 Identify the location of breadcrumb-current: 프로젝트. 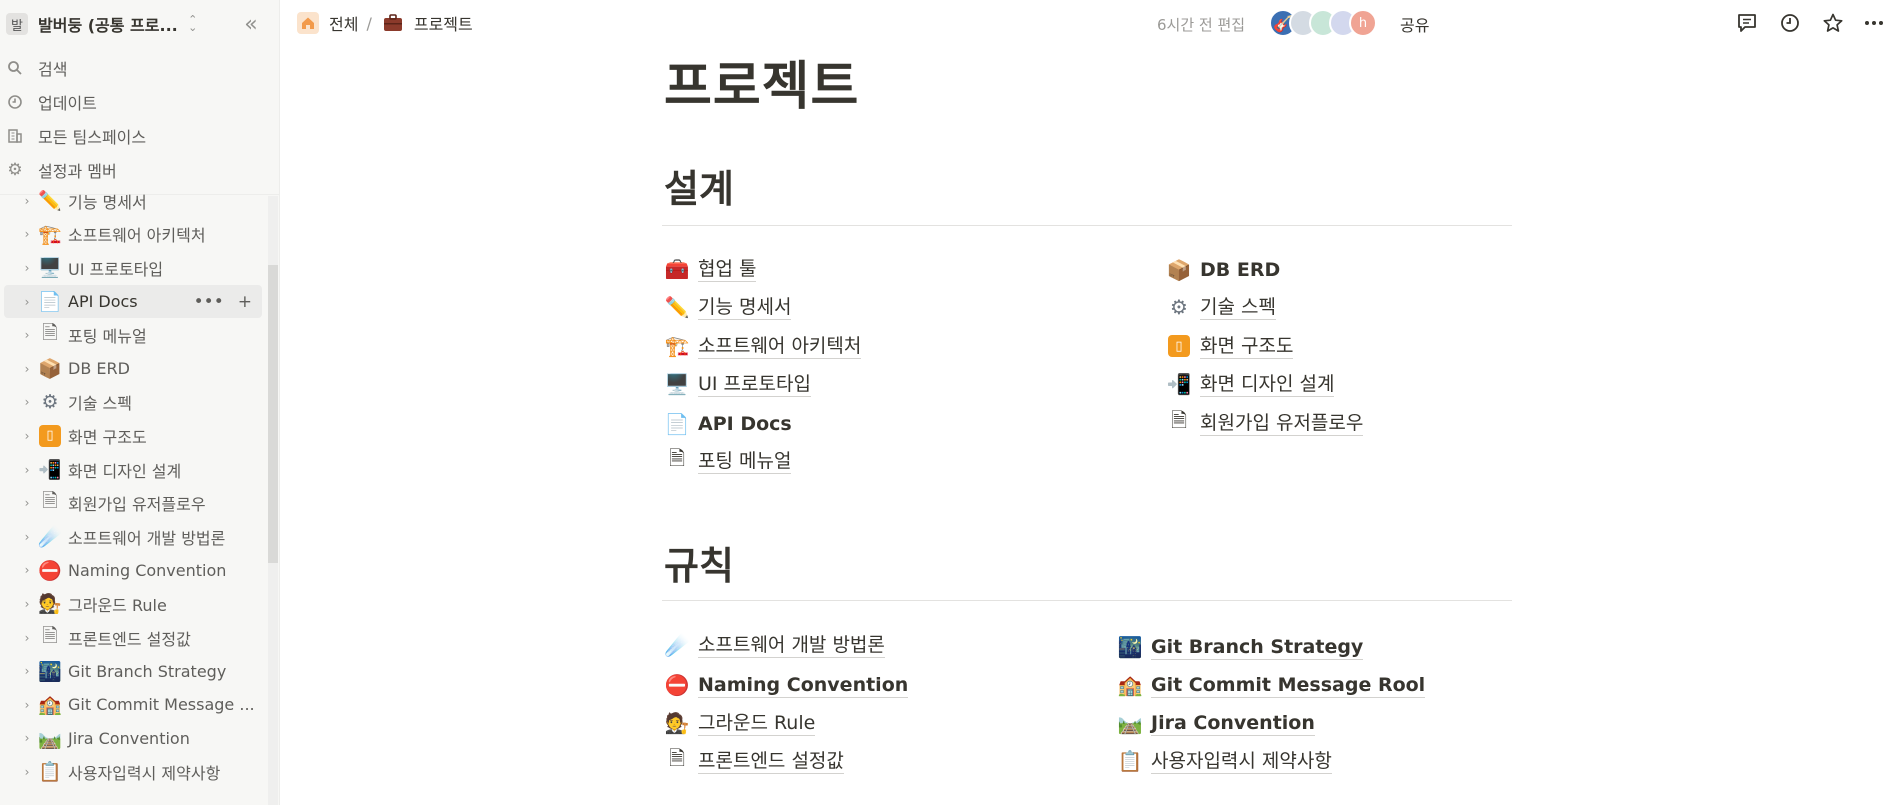
(427, 23).